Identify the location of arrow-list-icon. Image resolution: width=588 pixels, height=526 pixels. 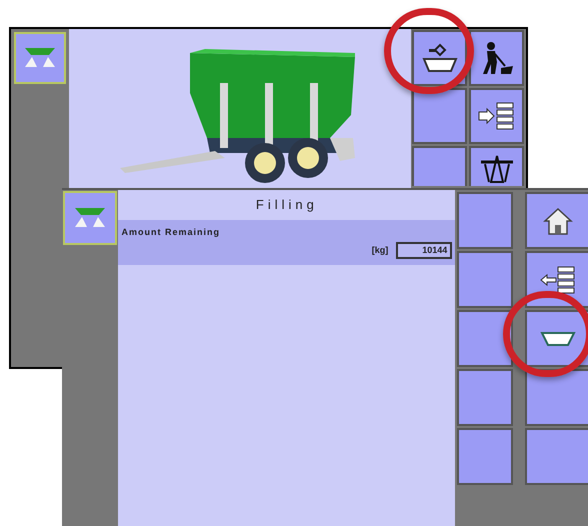
(496, 116).